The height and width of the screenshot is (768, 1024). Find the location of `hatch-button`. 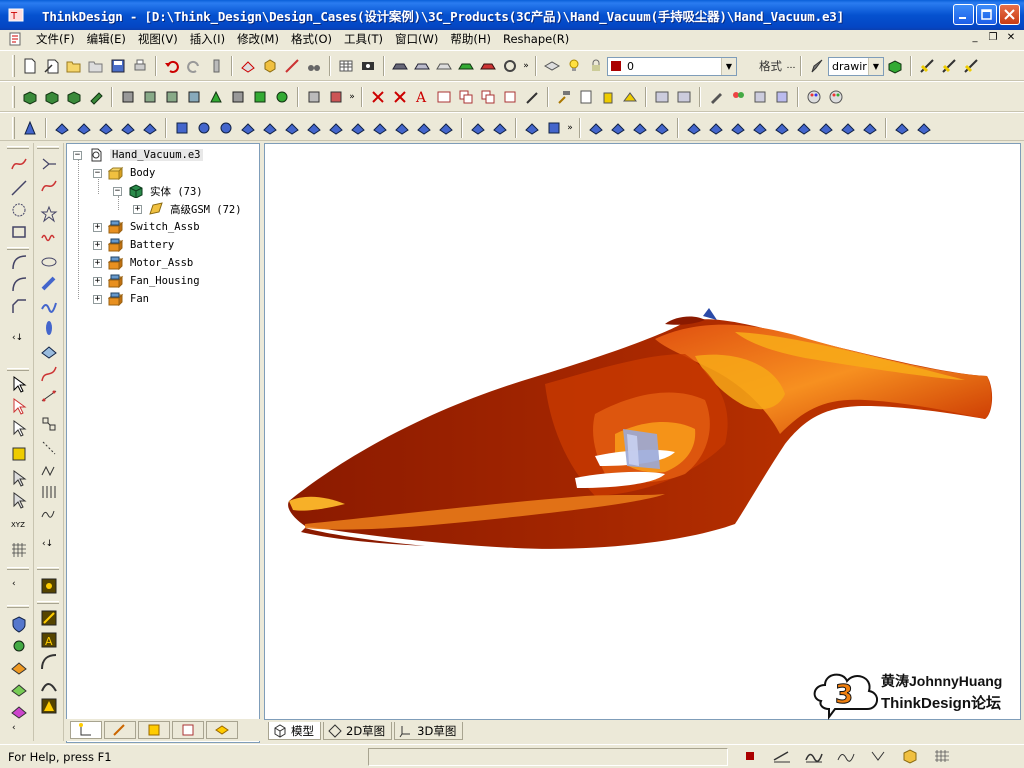

hatch-button is located at coordinates (49, 492).